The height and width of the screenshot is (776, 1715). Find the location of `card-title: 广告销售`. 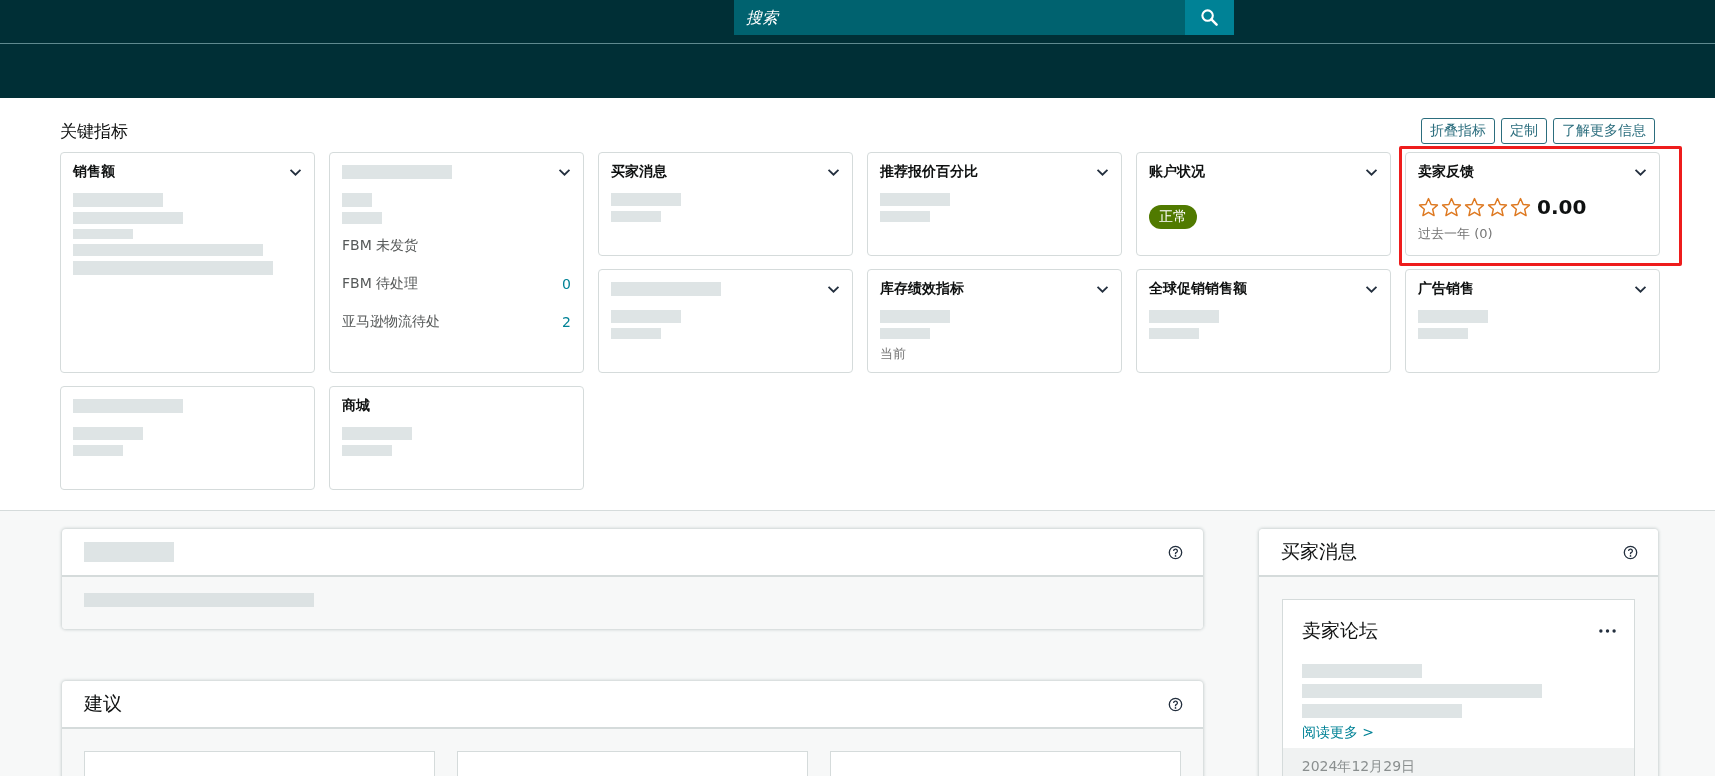

card-title: 广告销售 is located at coordinates (1446, 289).